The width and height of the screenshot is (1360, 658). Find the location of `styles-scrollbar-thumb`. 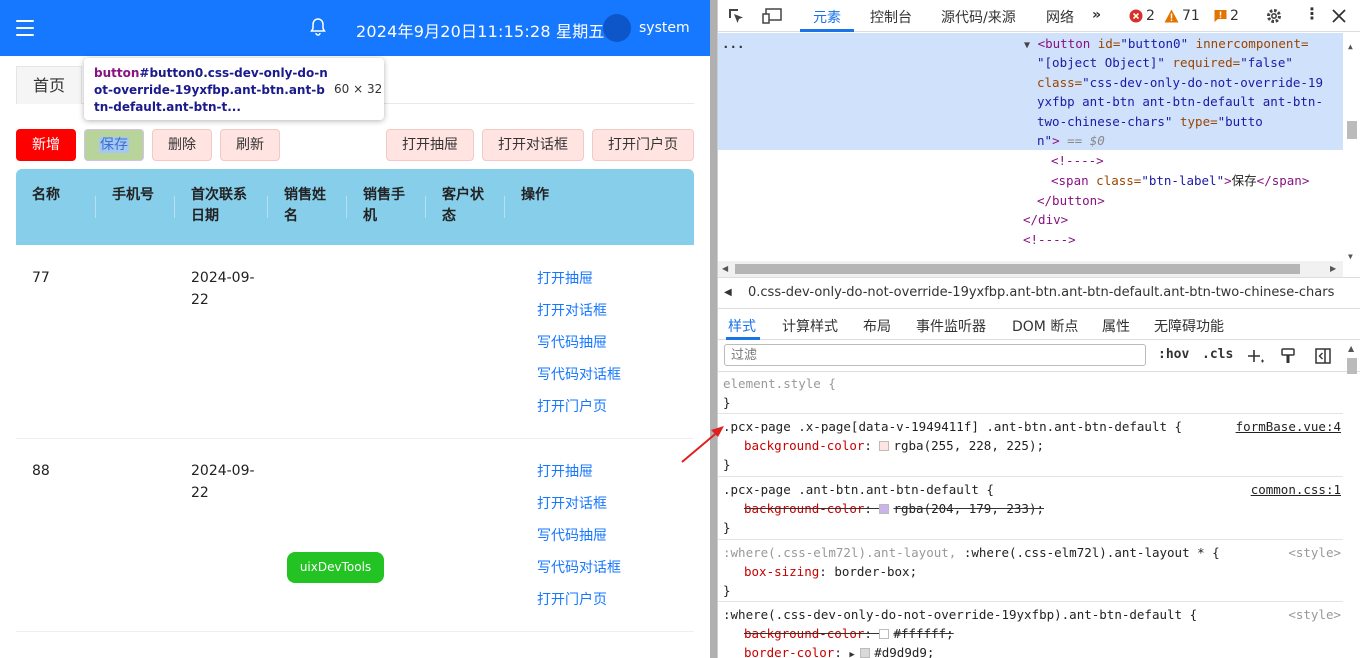

styles-scrollbar-thumb is located at coordinates (1352, 366).